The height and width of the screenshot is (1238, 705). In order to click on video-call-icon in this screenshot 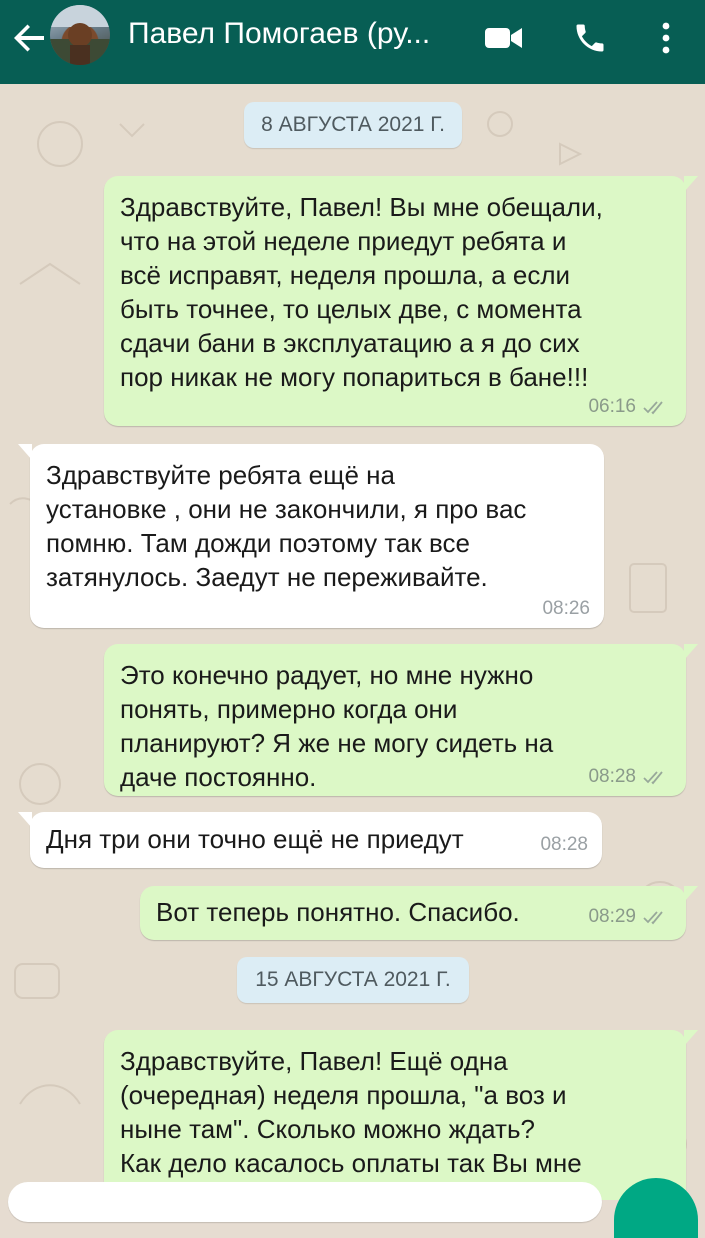, I will do `click(503, 38)`.